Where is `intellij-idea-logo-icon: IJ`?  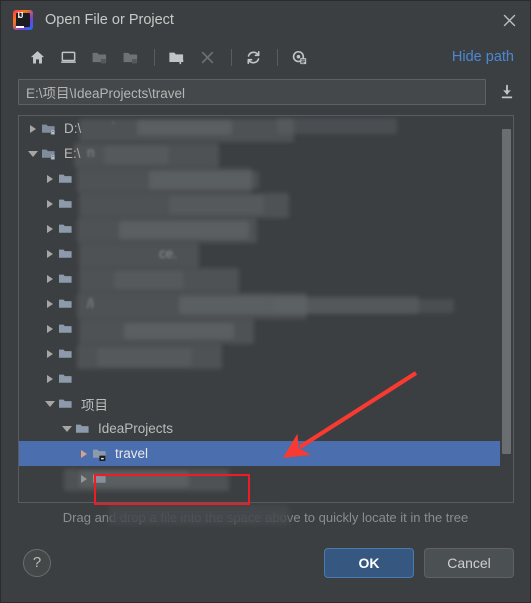
intellij-idea-logo-icon: IJ is located at coordinates (23, 20).